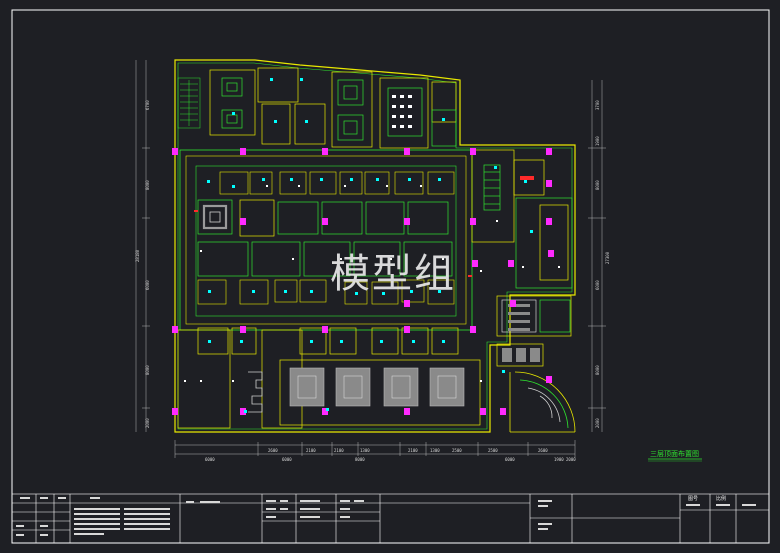 The image size is (780, 553). Describe the element at coordinates (390, 459) in the screenshot. I see `dims-bottom: 6000 6000 8000 6000 1900 2000` at that location.